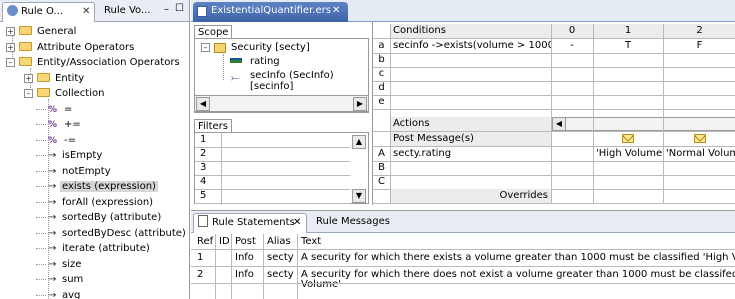  Describe the element at coordinates (97, 186) in the screenshot. I see `tree-item: → exists (expression)` at that location.